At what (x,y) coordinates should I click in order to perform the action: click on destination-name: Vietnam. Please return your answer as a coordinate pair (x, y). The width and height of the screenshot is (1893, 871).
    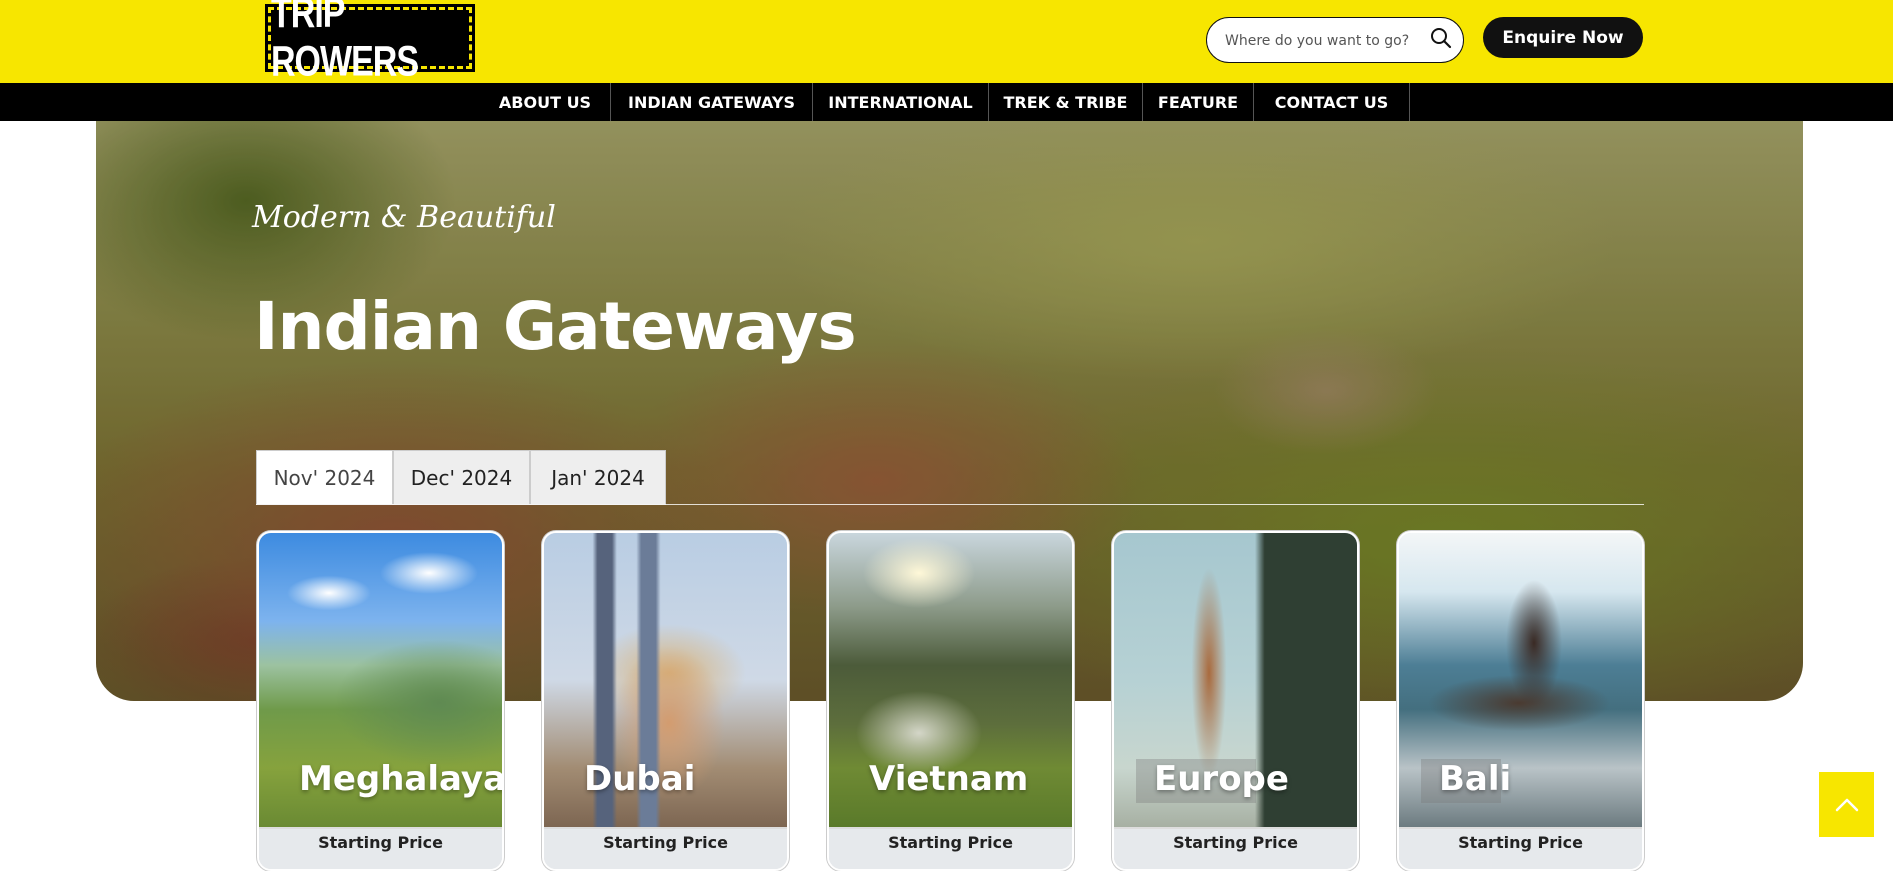
    Looking at the image, I should click on (949, 779).